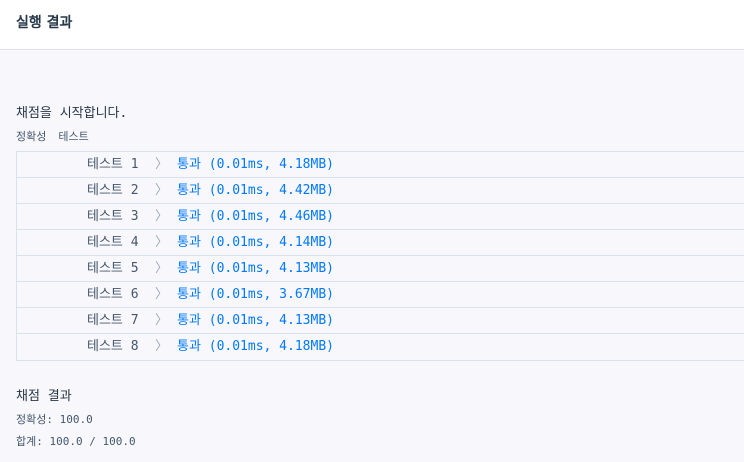  Describe the element at coordinates (380, 269) in the screenshot. I see `test-row: 테스트 5 〉 통과 (0.01ms, 4.13MB)` at that location.